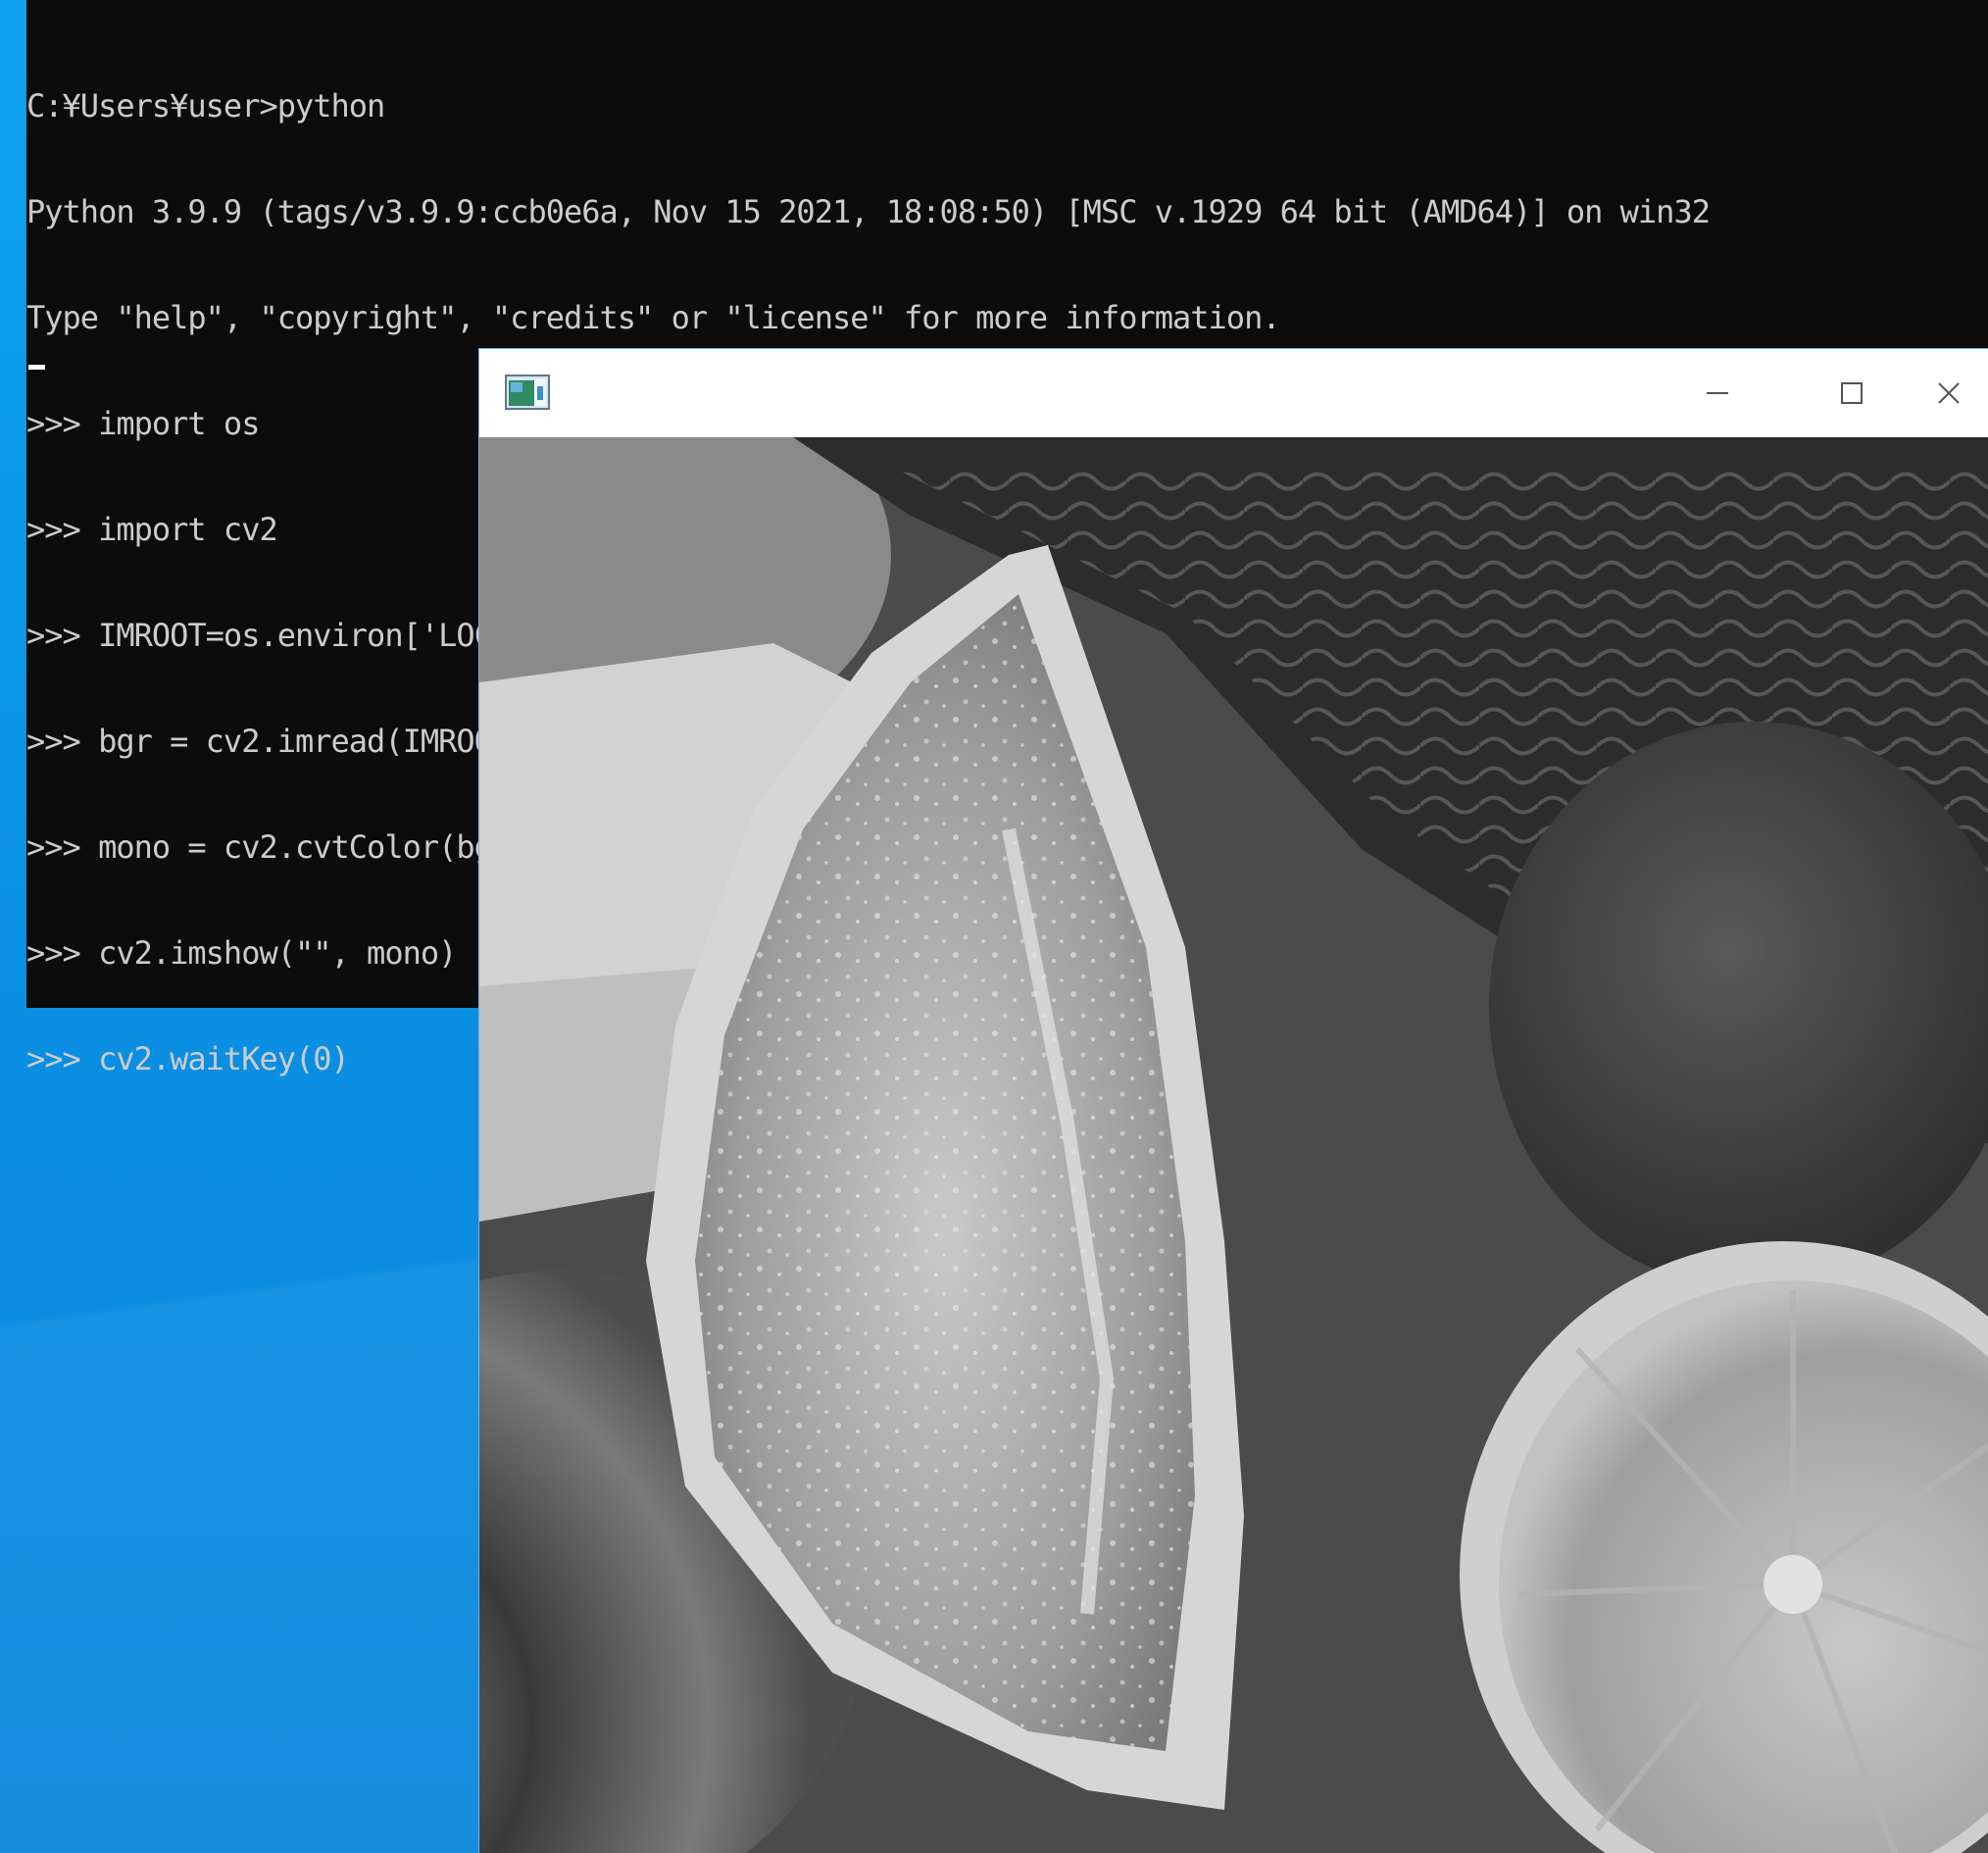  Describe the element at coordinates (1949, 393) in the screenshot. I see `close-icon` at that location.